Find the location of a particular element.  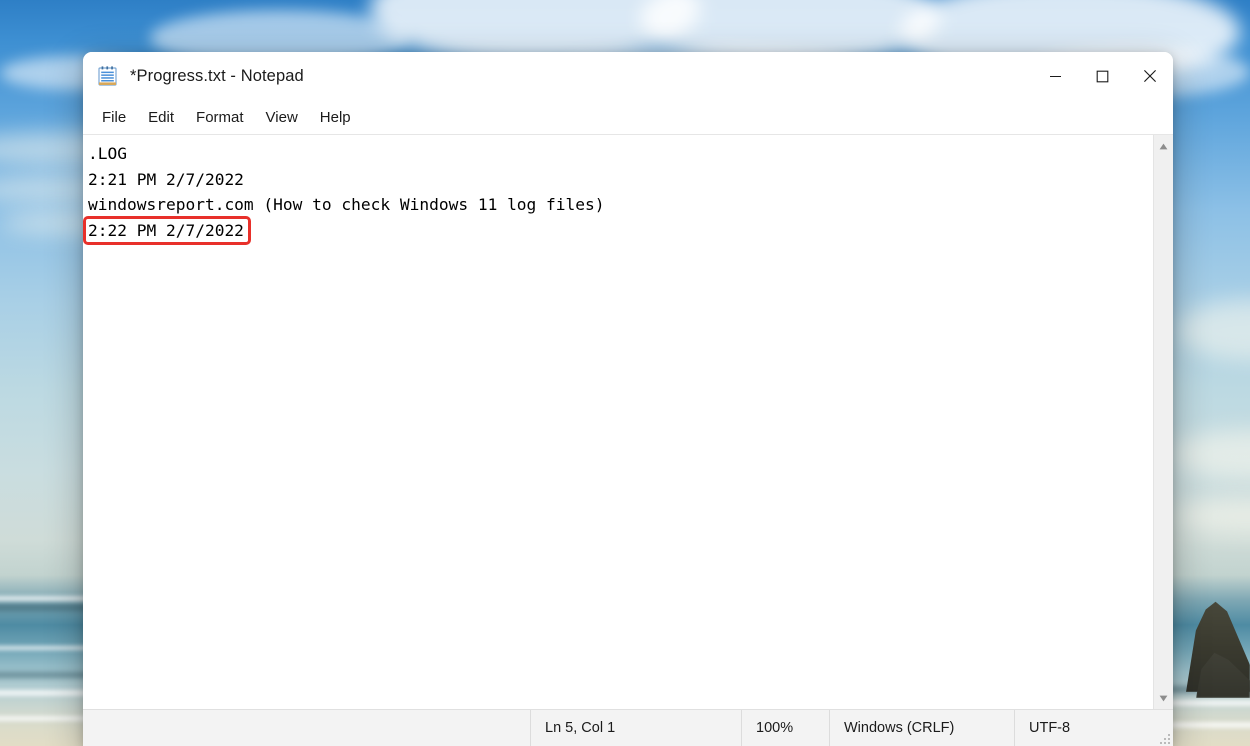

close-button is located at coordinates (1149, 76).